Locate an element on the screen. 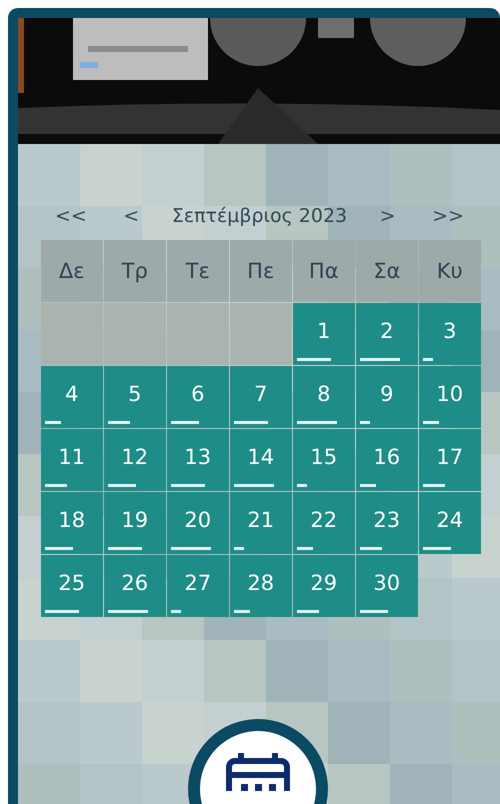 This screenshot has height=804, width=500. day-cell: 22 is located at coordinates (323, 523).